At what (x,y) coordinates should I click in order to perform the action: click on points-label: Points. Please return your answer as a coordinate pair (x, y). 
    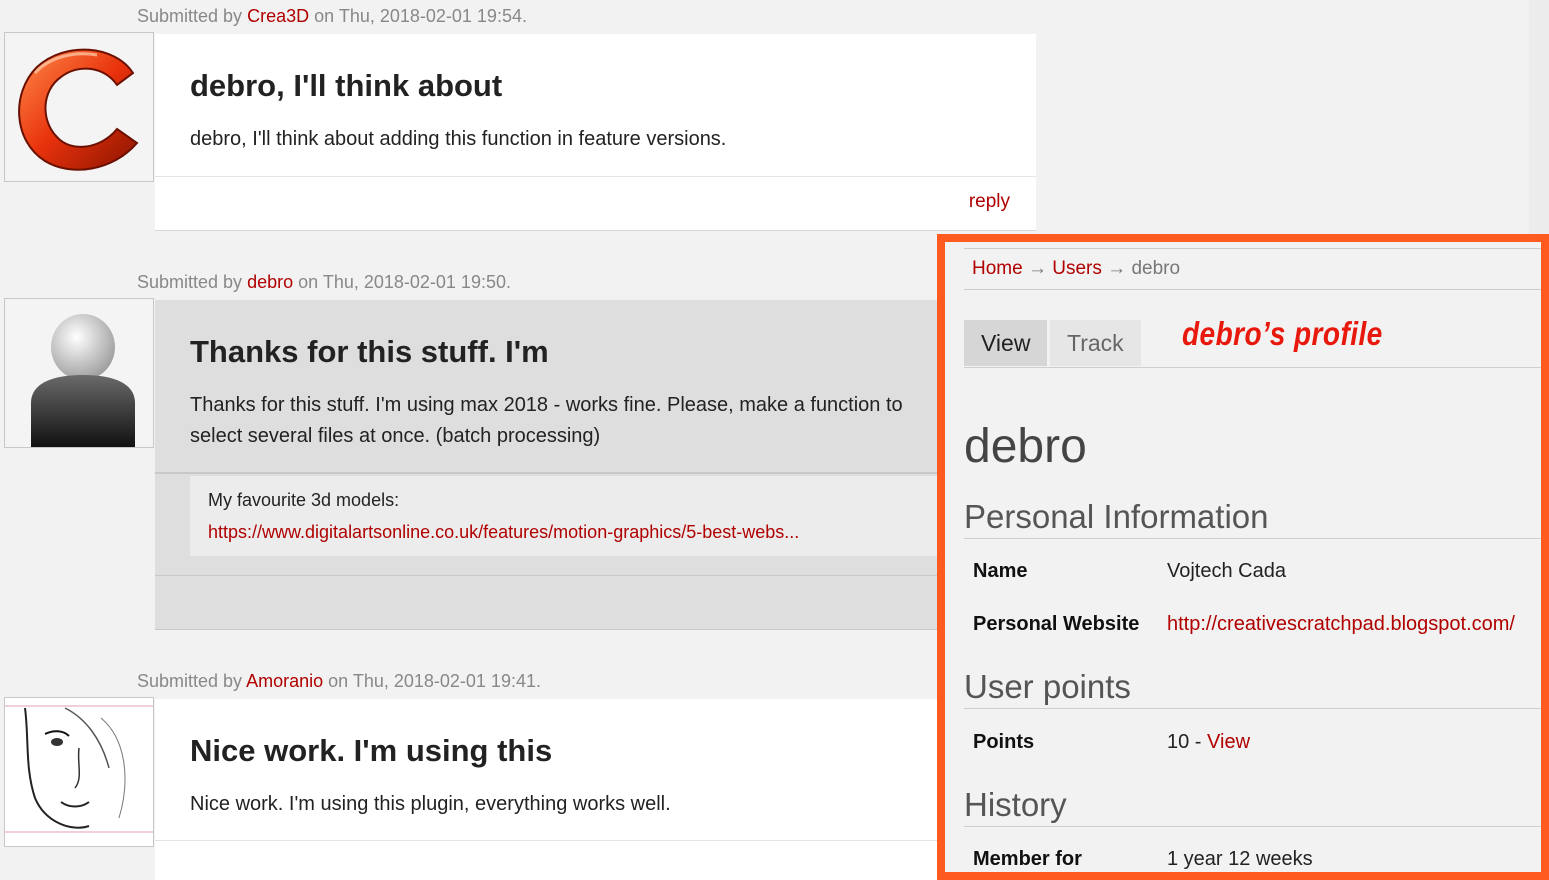
    Looking at the image, I should click on (1004, 742).